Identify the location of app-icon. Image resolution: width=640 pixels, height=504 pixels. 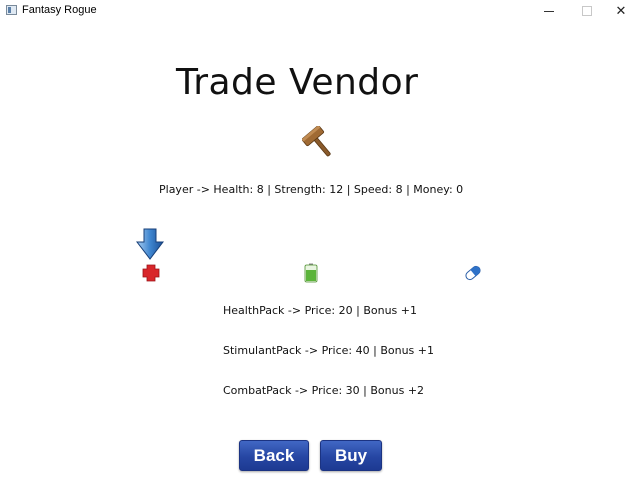
(11, 10).